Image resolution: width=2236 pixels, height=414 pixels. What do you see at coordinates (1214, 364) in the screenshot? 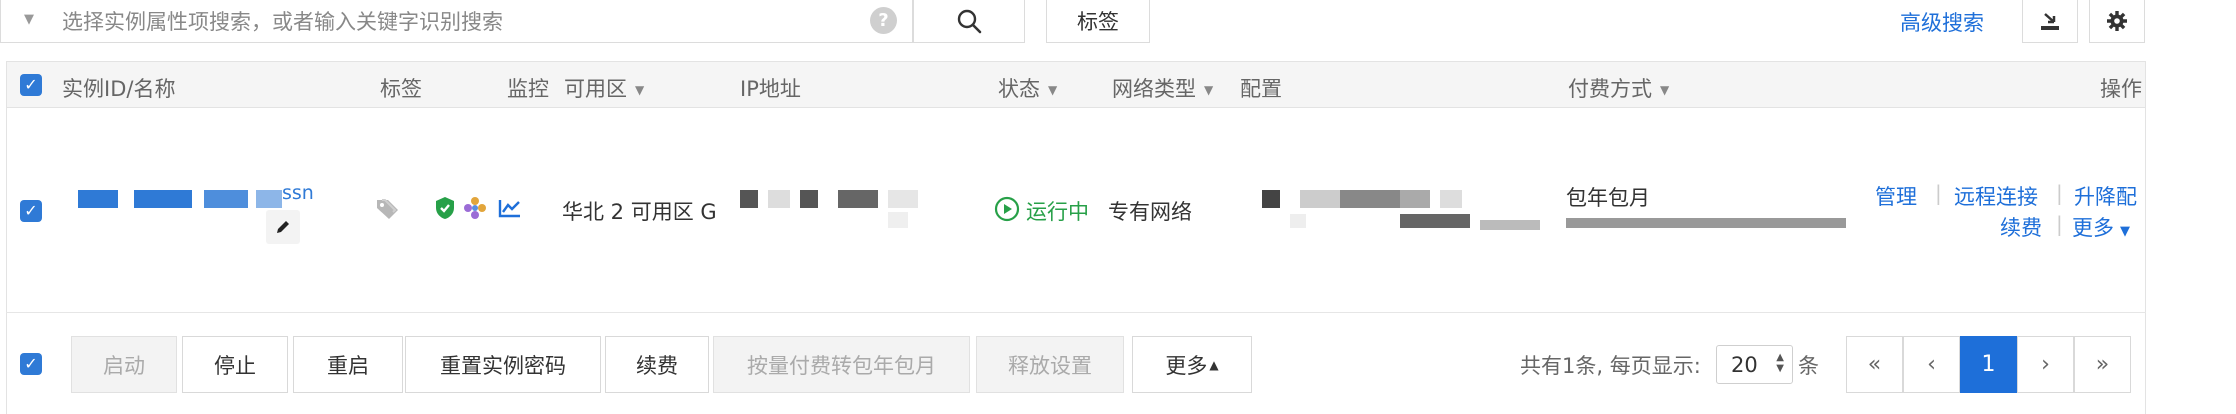
I see `caret-up-icon: ▲` at bounding box center [1214, 364].